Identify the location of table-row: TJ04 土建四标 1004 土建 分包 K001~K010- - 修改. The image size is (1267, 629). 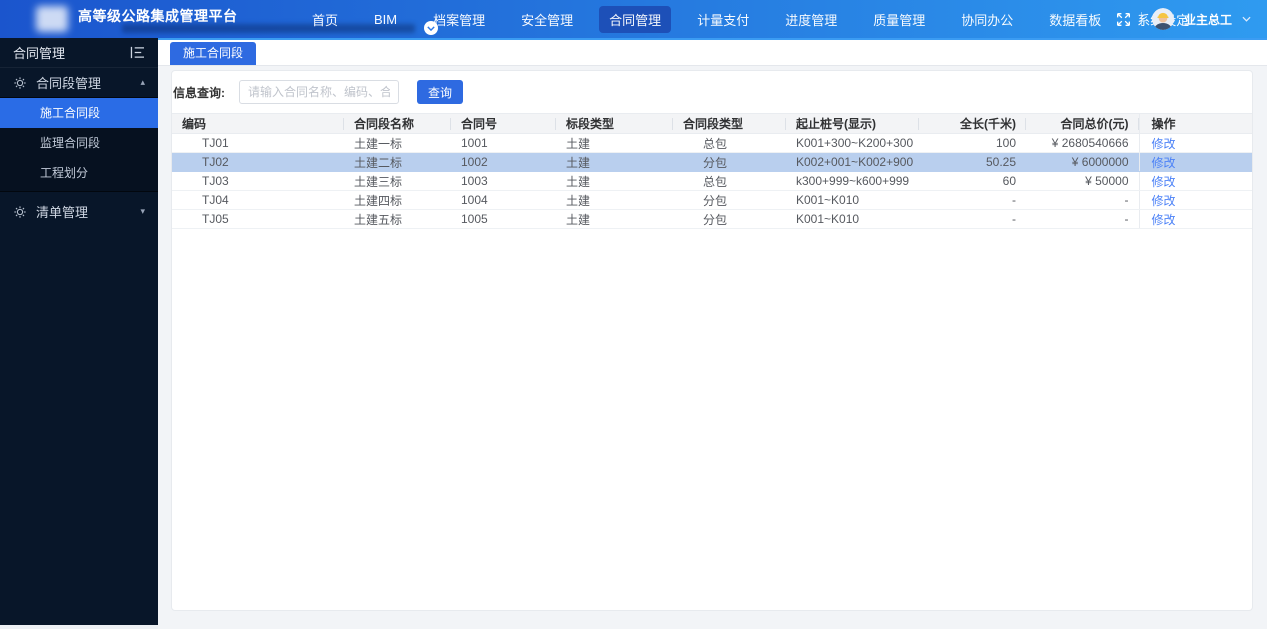
(712, 200).